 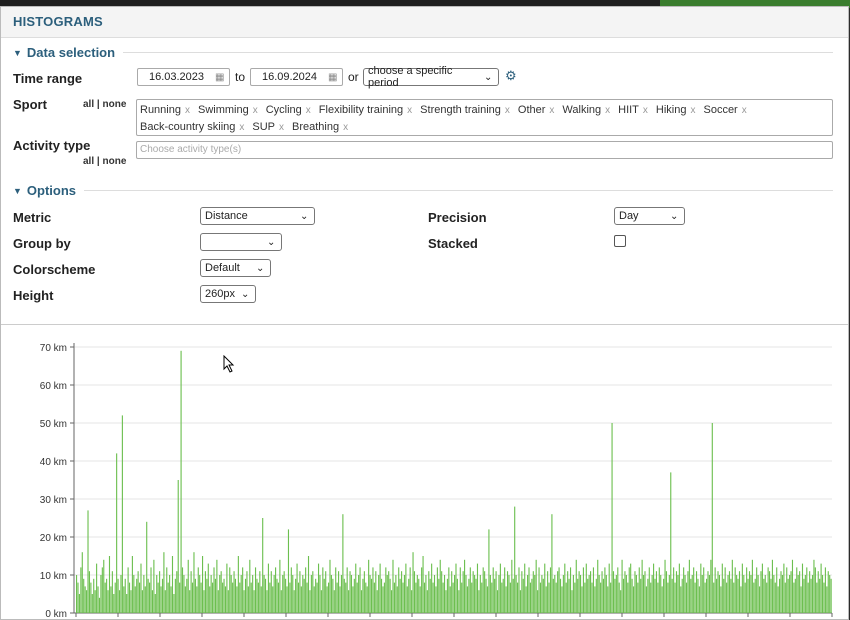 What do you see at coordinates (620, 241) in the screenshot?
I see `stacked-checkbox` at bounding box center [620, 241].